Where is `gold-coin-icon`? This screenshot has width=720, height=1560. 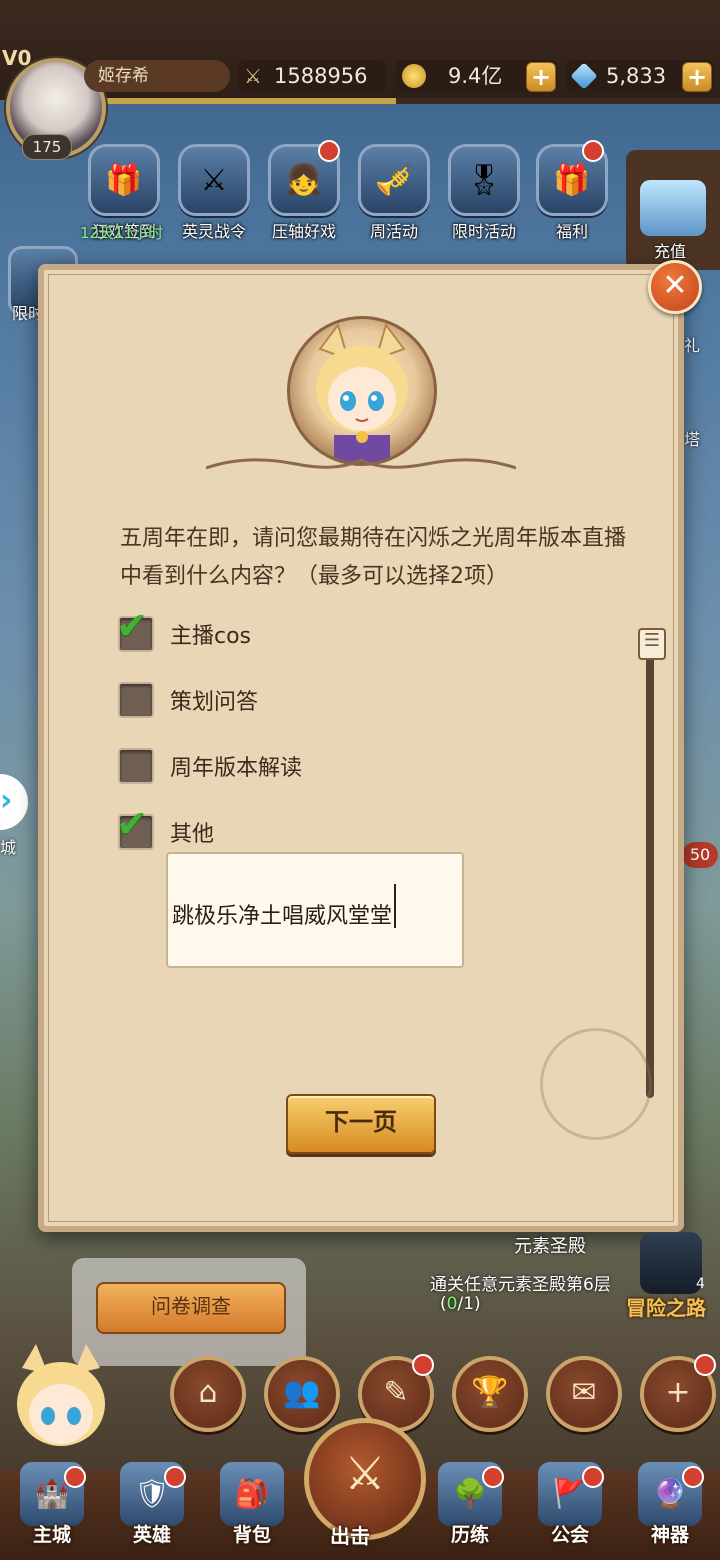
gold-coin-icon is located at coordinates (414, 76).